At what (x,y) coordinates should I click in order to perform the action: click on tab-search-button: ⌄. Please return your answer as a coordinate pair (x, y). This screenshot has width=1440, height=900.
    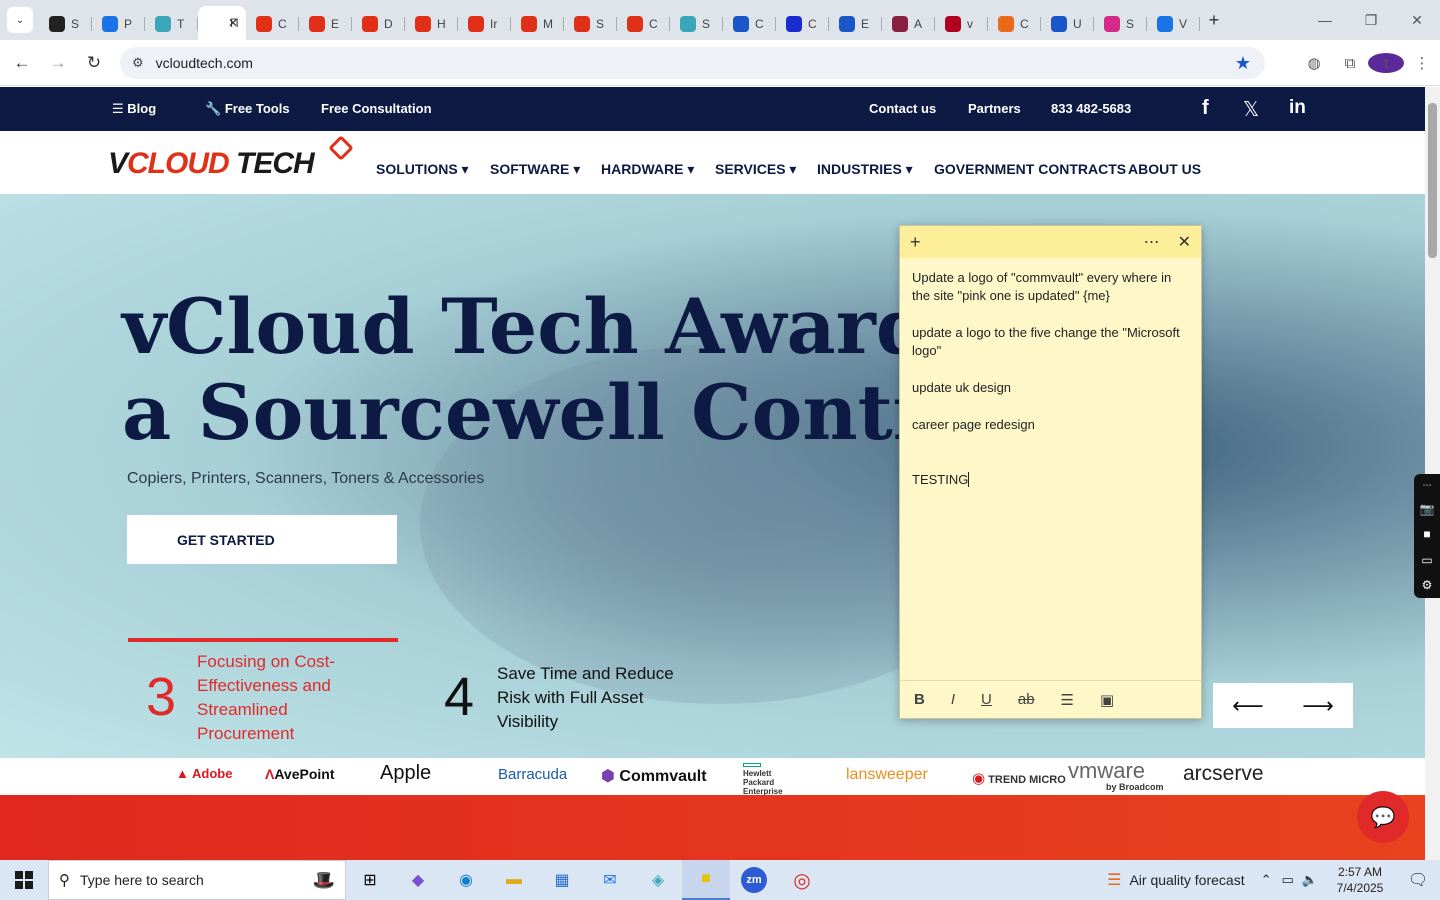
    Looking at the image, I should click on (20, 20).